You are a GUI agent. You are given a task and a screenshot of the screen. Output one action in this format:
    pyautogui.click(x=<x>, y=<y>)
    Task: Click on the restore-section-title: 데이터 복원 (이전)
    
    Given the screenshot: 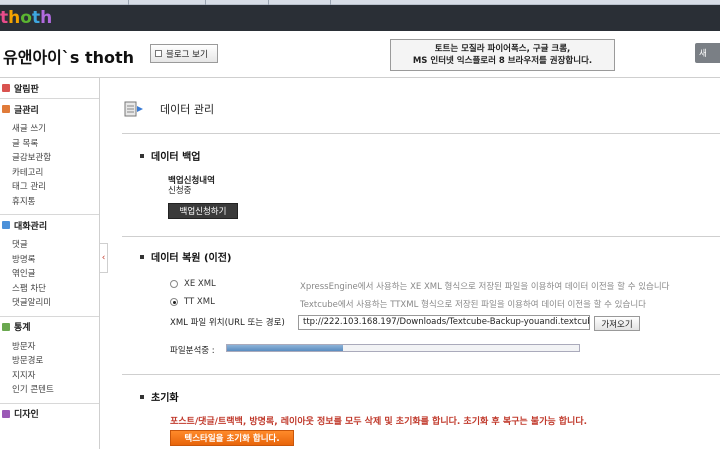 What is the action you would take?
    pyautogui.click(x=186, y=256)
    